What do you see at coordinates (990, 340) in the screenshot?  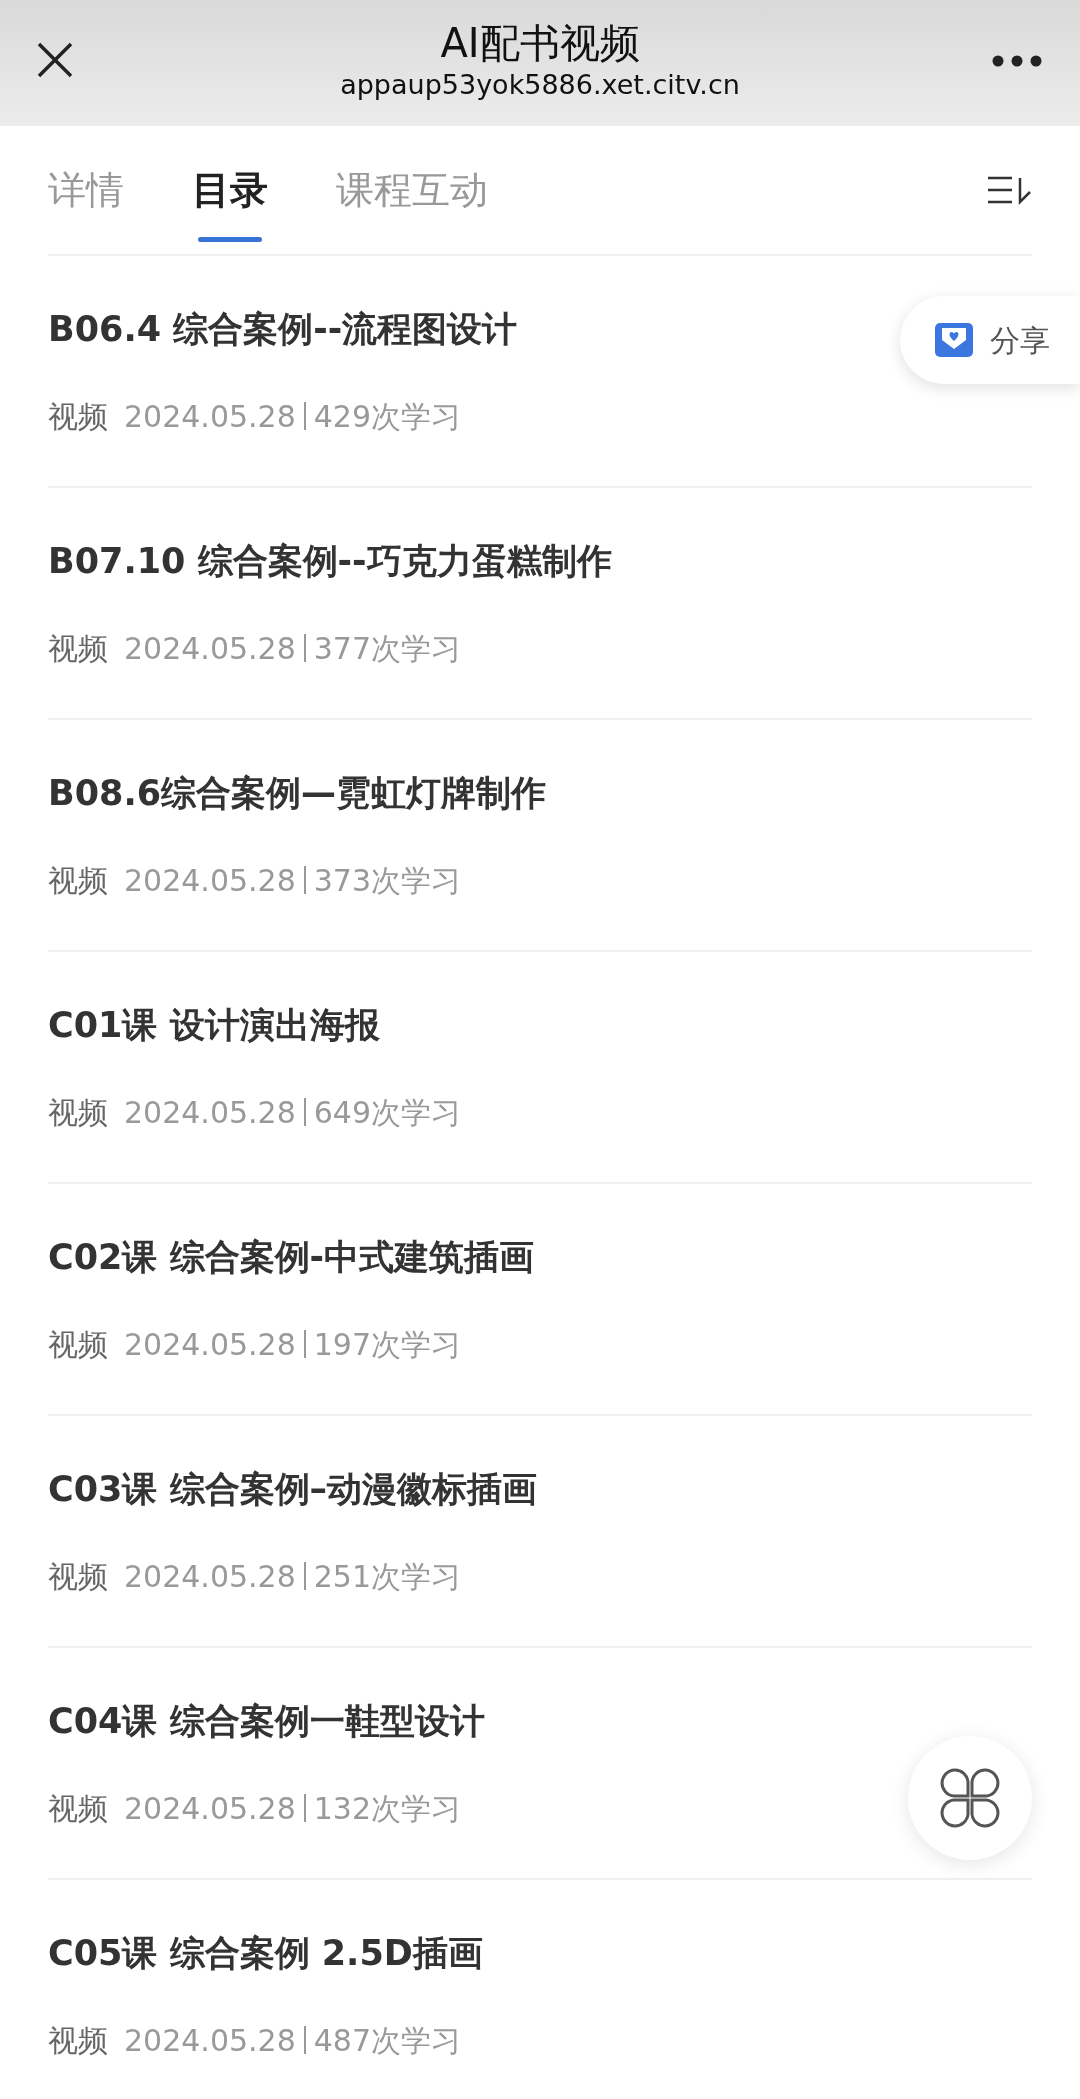 I see `share-button: 分享` at bounding box center [990, 340].